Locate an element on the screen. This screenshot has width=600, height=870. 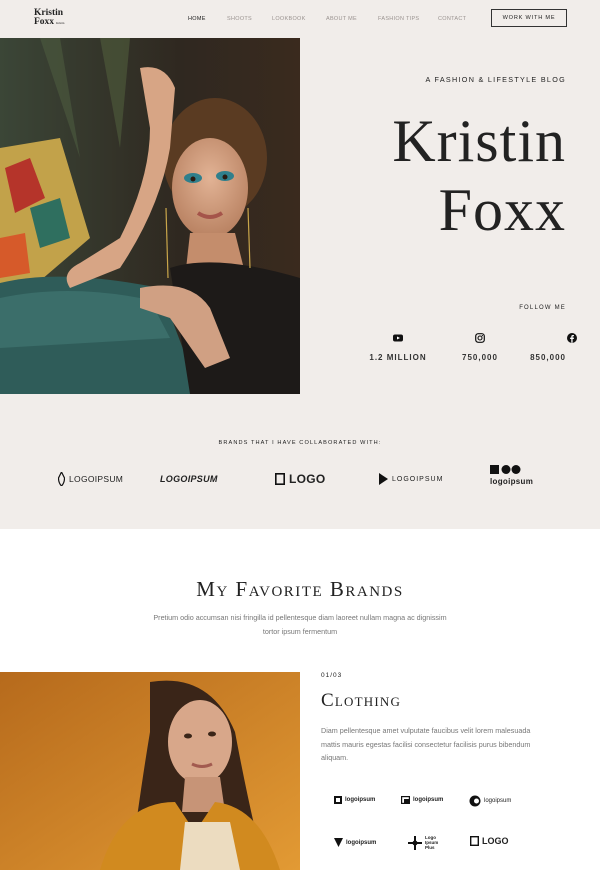
mini-brand-6-icon is located at coordinates (474, 841).